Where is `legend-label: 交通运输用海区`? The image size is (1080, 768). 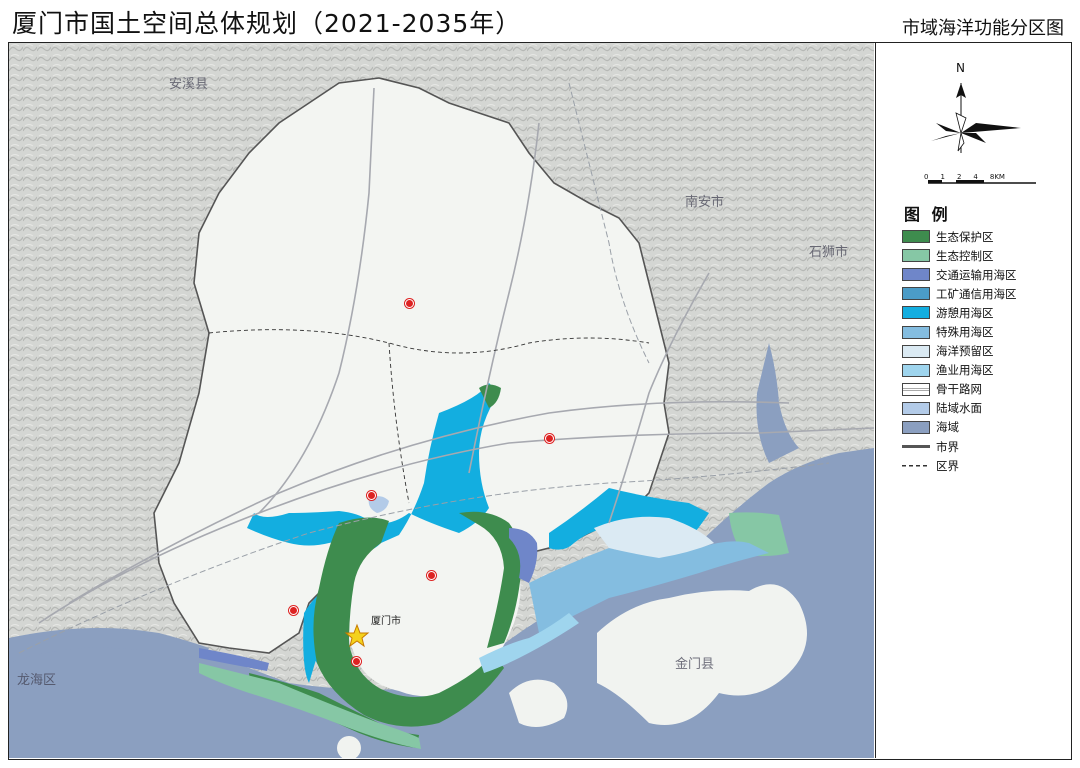 legend-label: 交通运输用海区 is located at coordinates (976, 274).